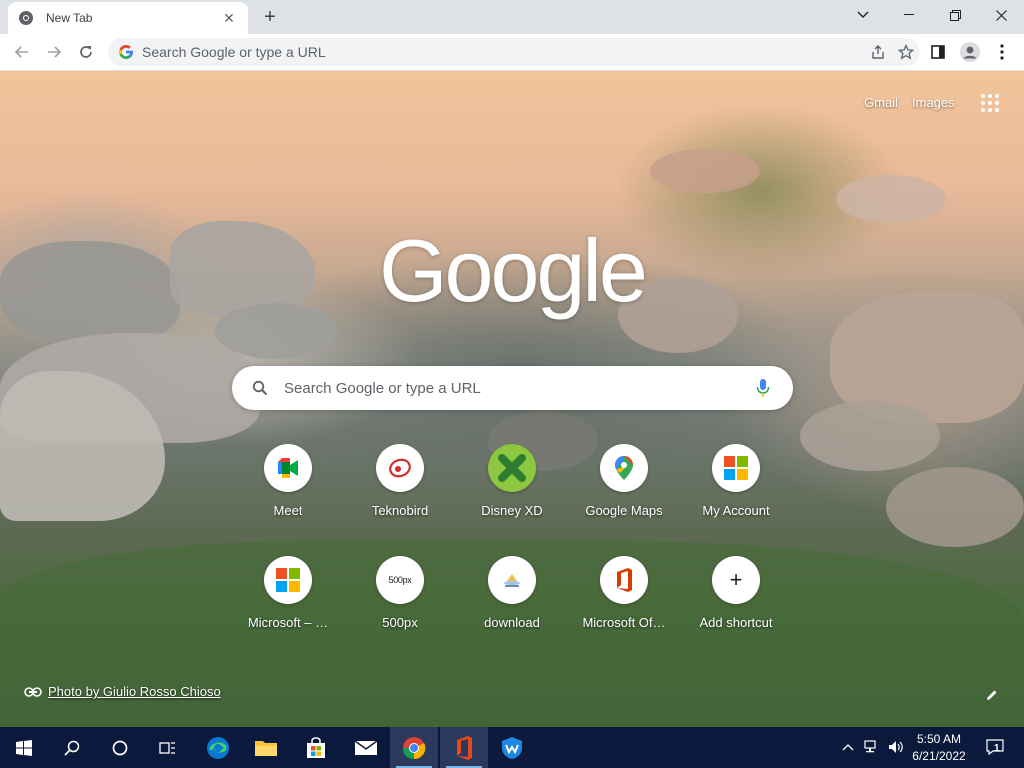  I want to click on file-explorer-icon, so click(266, 747).